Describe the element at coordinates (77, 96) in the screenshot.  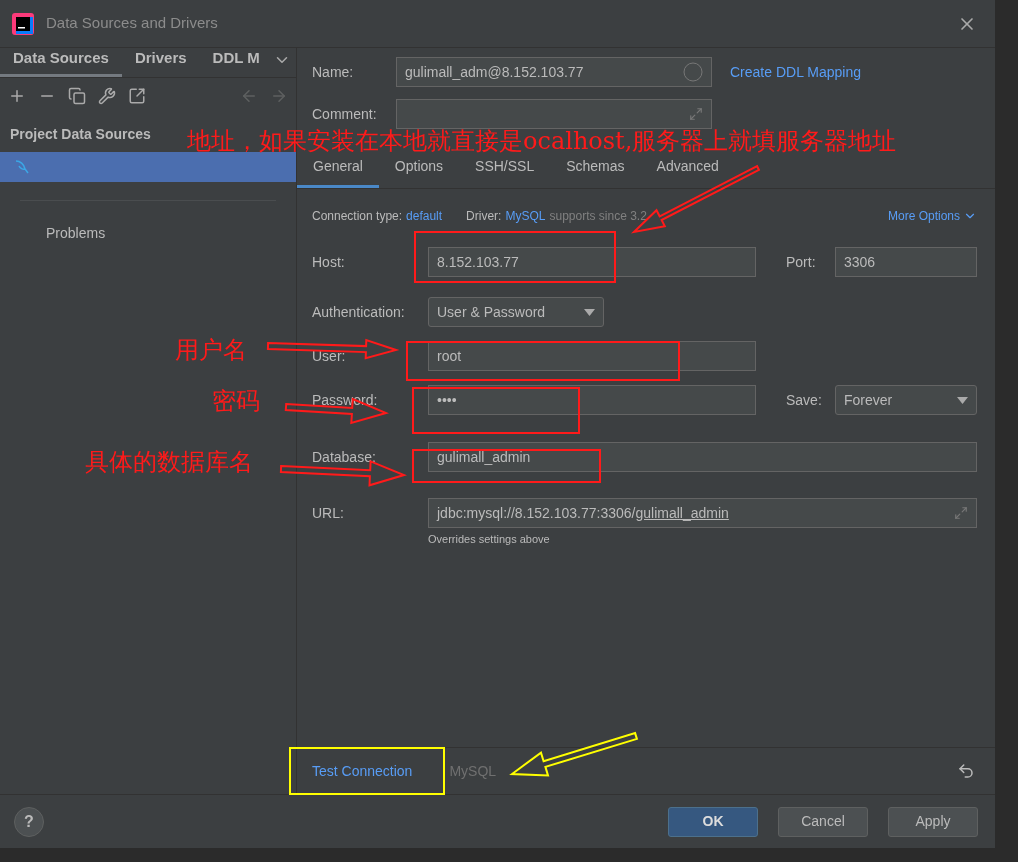
I see `copy-icon` at that location.